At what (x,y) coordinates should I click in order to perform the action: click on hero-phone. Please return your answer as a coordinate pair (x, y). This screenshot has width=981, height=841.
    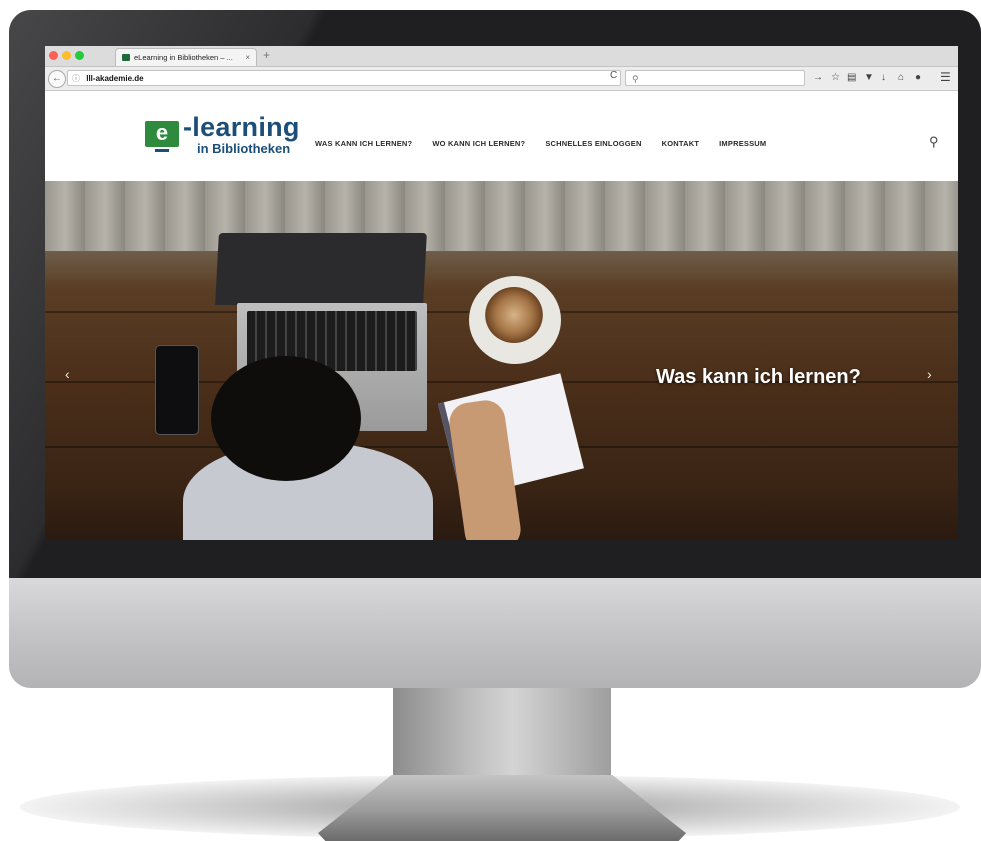
    Looking at the image, I should click on (177, 390).